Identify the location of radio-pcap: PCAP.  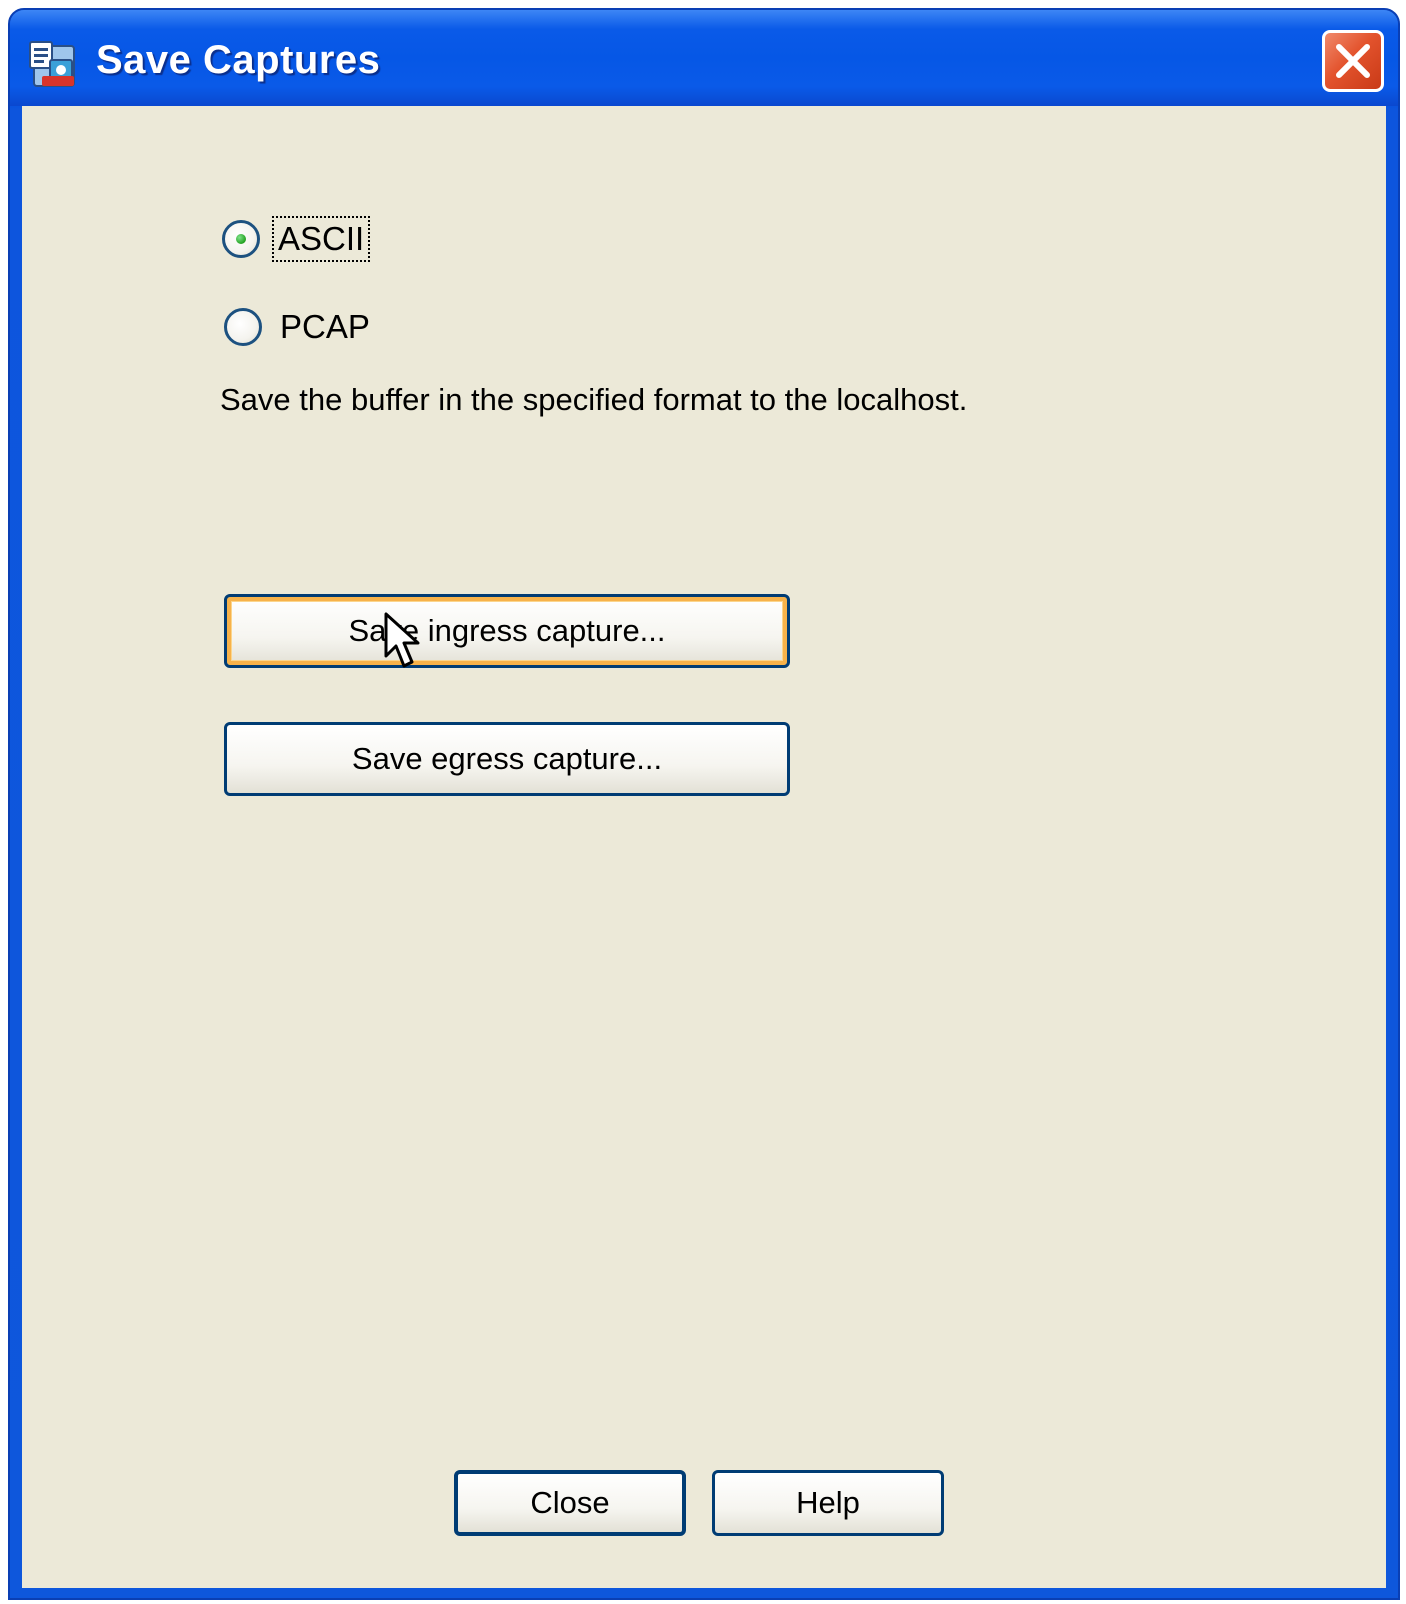
(299, 327).